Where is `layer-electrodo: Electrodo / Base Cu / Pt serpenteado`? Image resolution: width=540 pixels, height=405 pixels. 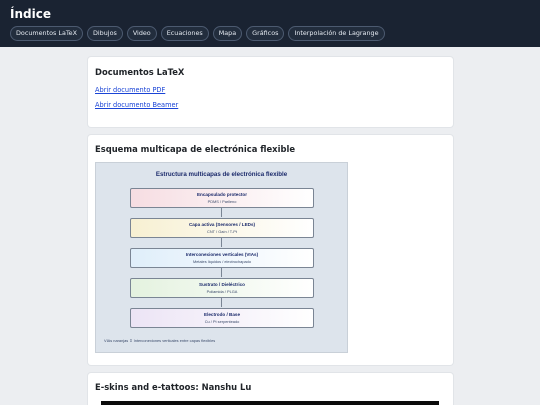 layer-electrodo: Electrodo / Base Cu / Pt serpenteado is located at coordinates (222, 318).